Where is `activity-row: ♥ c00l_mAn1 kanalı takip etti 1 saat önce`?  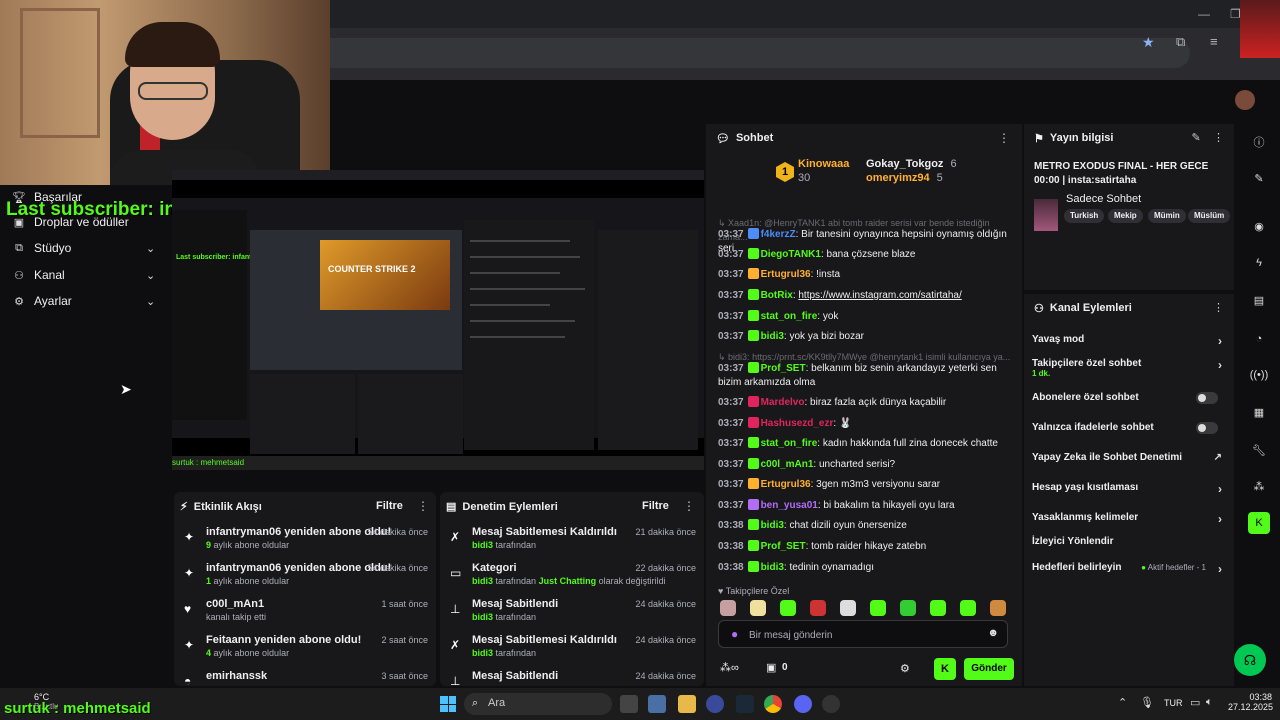
activity-row: ♥ c00l_mAn1 kanalı takip etti 1 saat önce is located at coordinates (305, 615).